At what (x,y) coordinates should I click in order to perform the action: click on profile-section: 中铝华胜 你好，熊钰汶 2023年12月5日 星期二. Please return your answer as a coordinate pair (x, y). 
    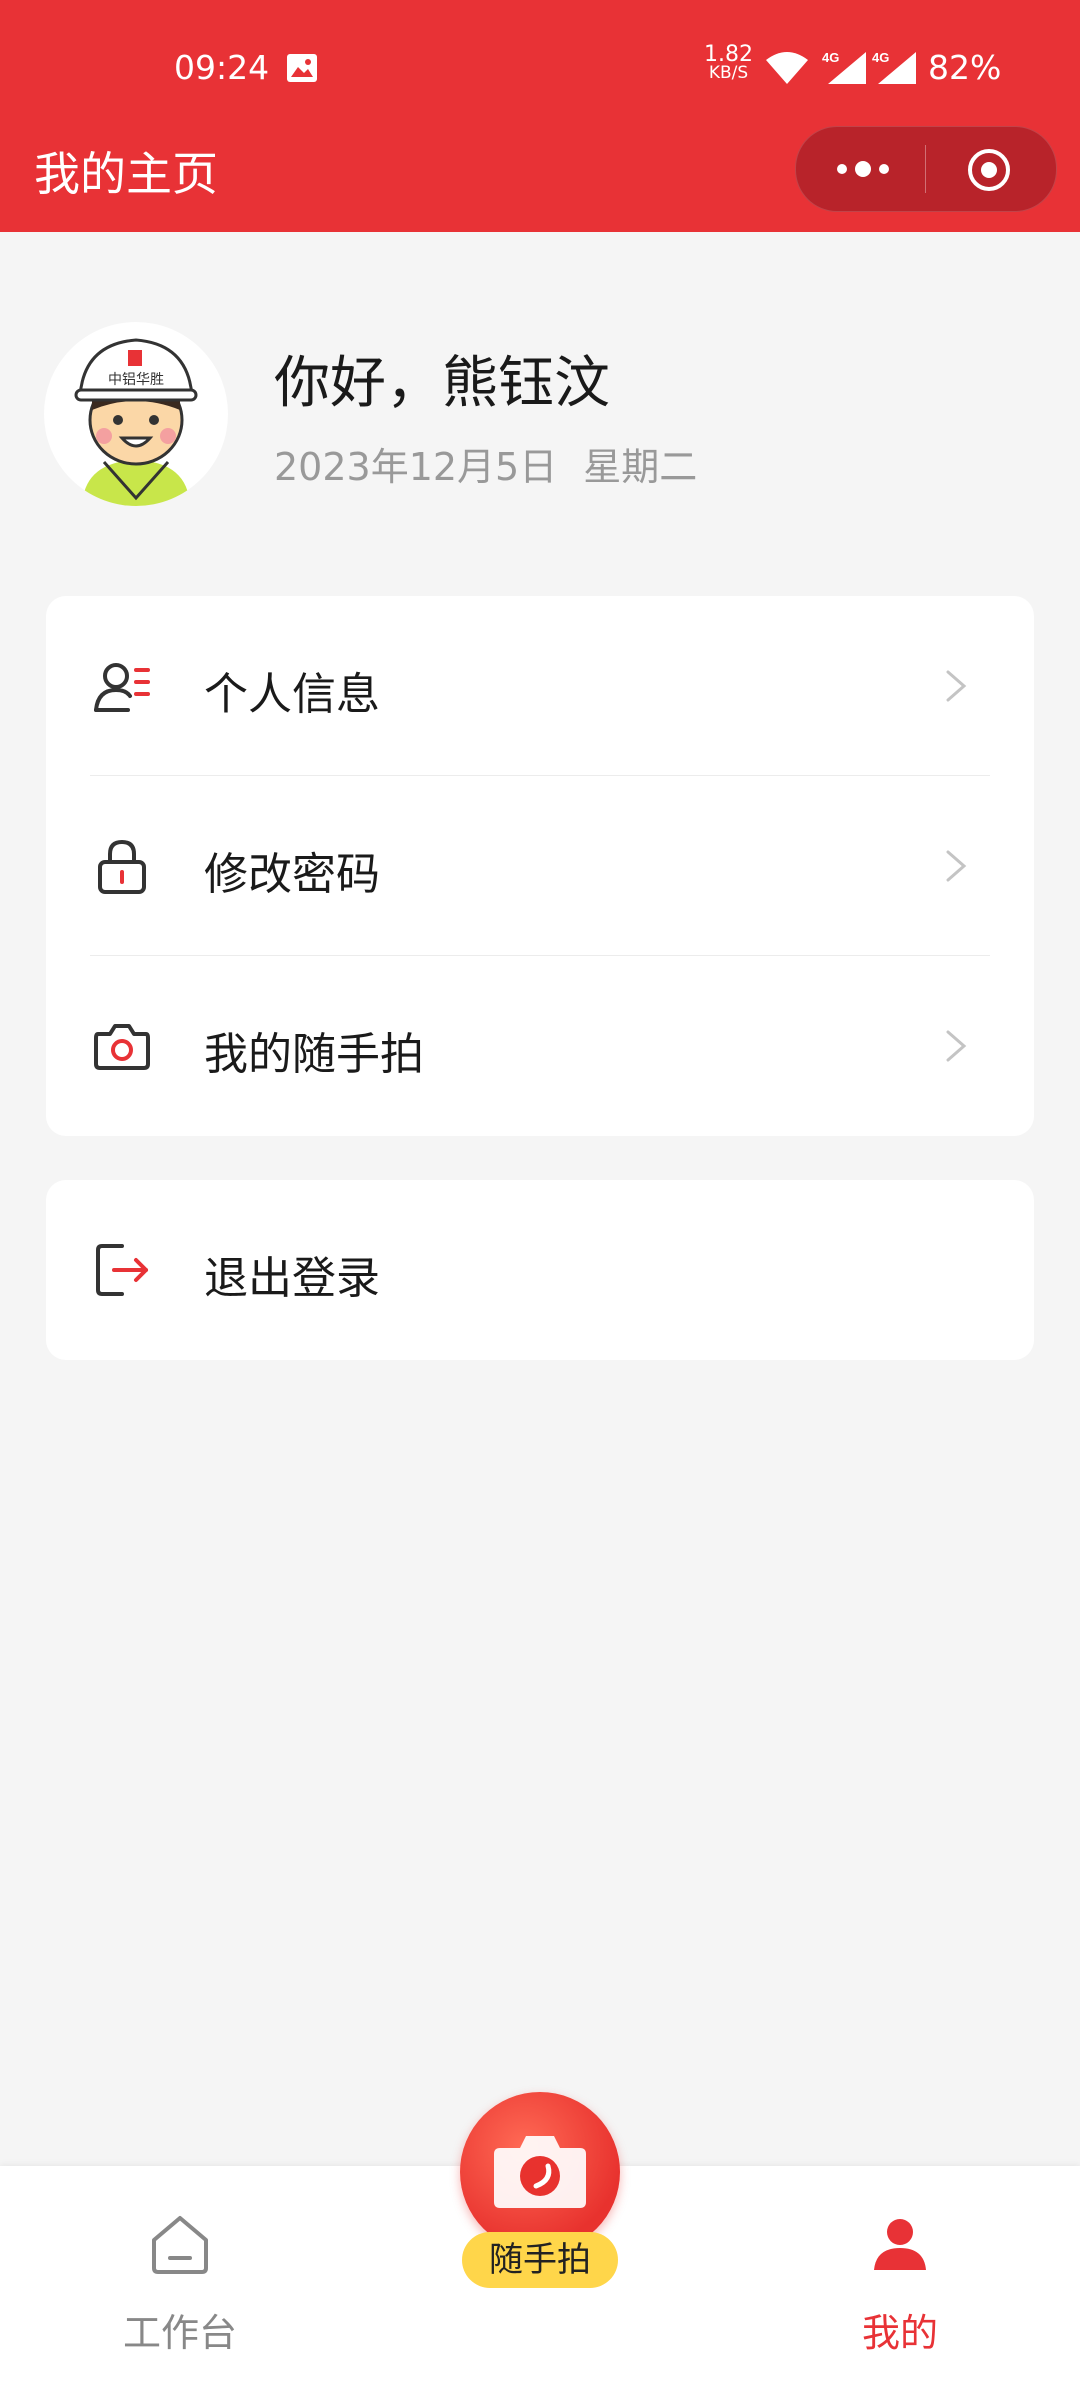
    Looking at the image, I should click on (540, 382).